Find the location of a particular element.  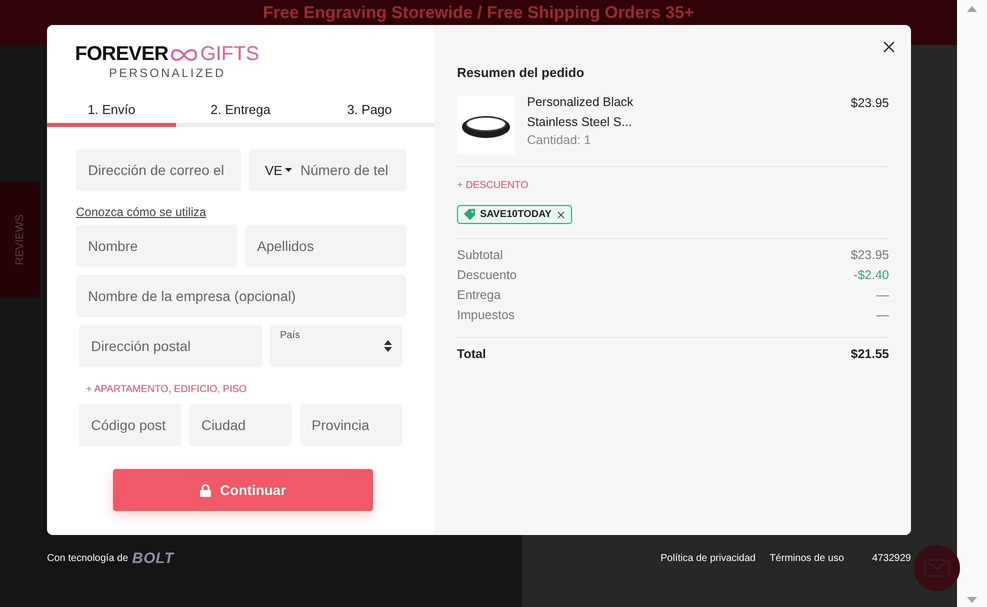

phone-field: VE Número de tel is located at coordinates (327, 170).